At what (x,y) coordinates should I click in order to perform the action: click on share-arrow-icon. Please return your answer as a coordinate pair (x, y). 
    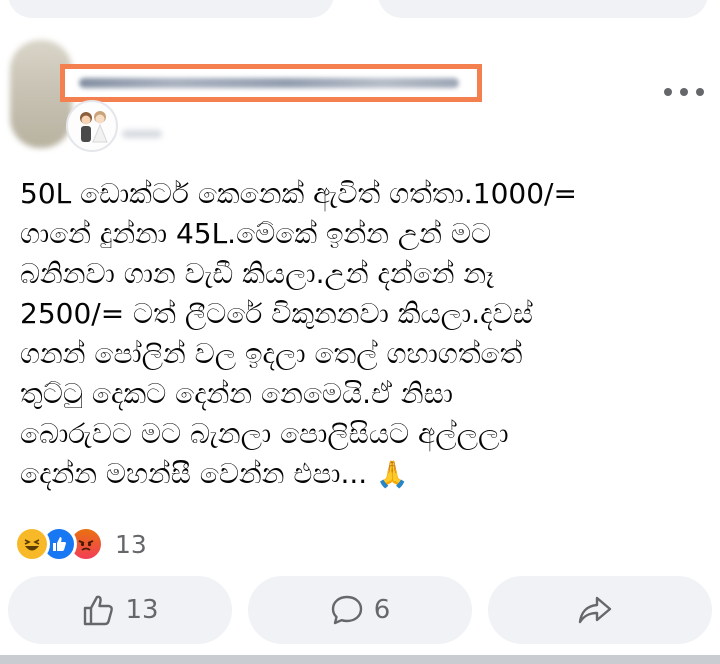
    Looking at the image, I should click on (595, 610).